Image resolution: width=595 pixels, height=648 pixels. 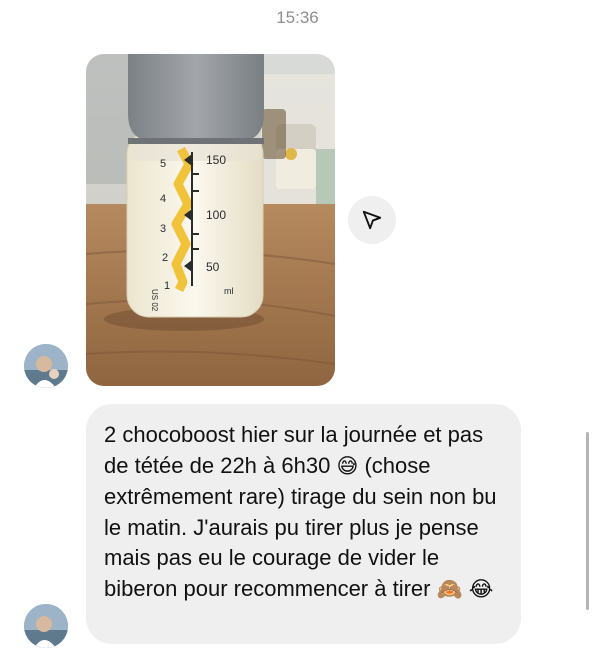 I want to click on timestamp: 15:36, so click(x=297, y=17).